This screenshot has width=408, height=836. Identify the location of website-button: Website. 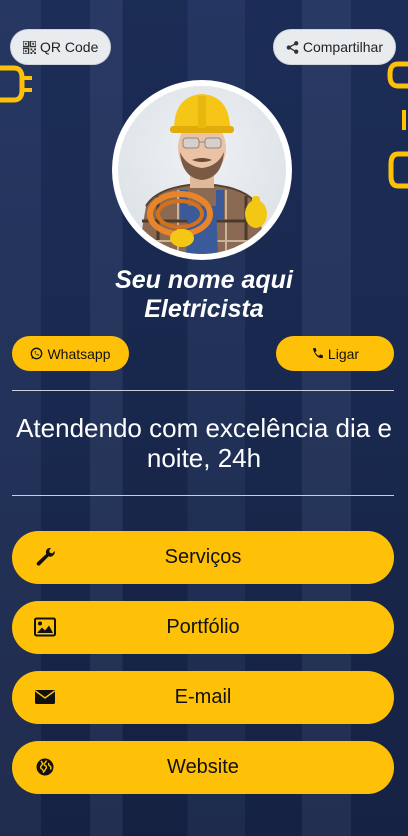
(203, 767).